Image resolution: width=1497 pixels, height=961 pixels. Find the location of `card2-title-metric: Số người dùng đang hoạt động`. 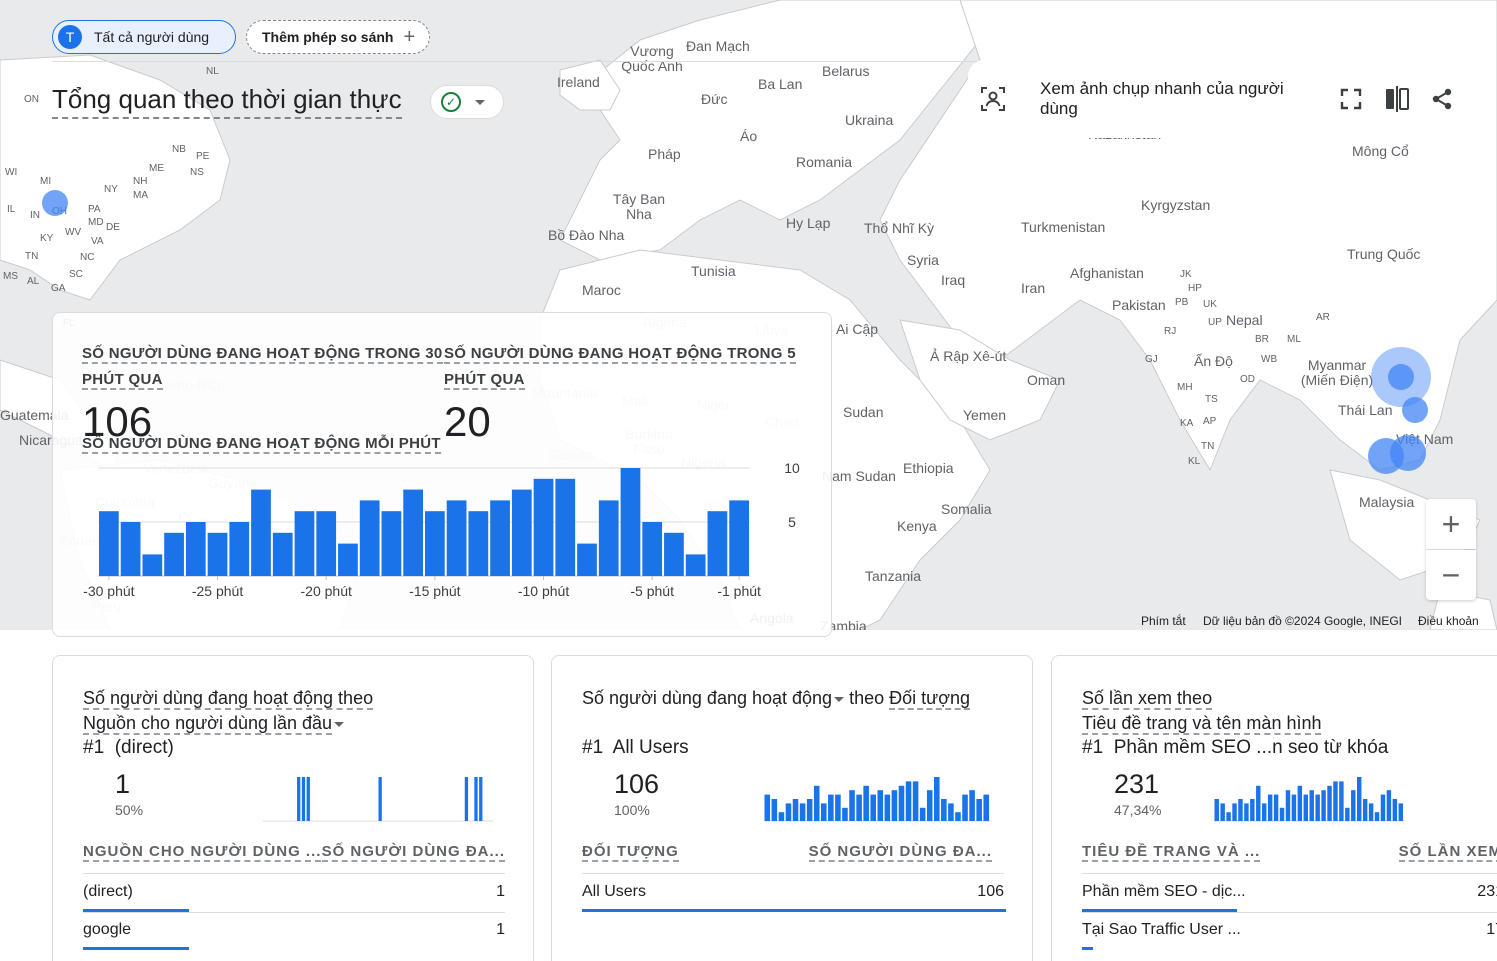

card2-title-metric: Số người dùng đang hoạt động is located at coordinates (707, 698).